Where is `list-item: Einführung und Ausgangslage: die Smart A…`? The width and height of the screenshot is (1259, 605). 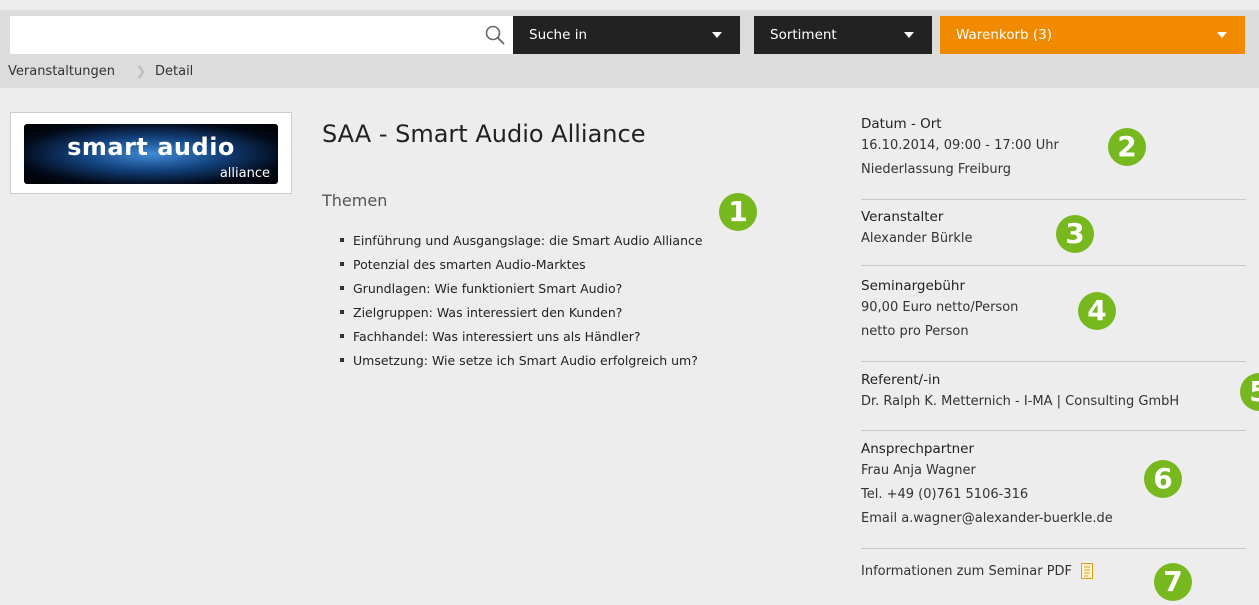
list-item: Einführung und Ausgangslage: die Smart A… is located at coordinates (521, 244).